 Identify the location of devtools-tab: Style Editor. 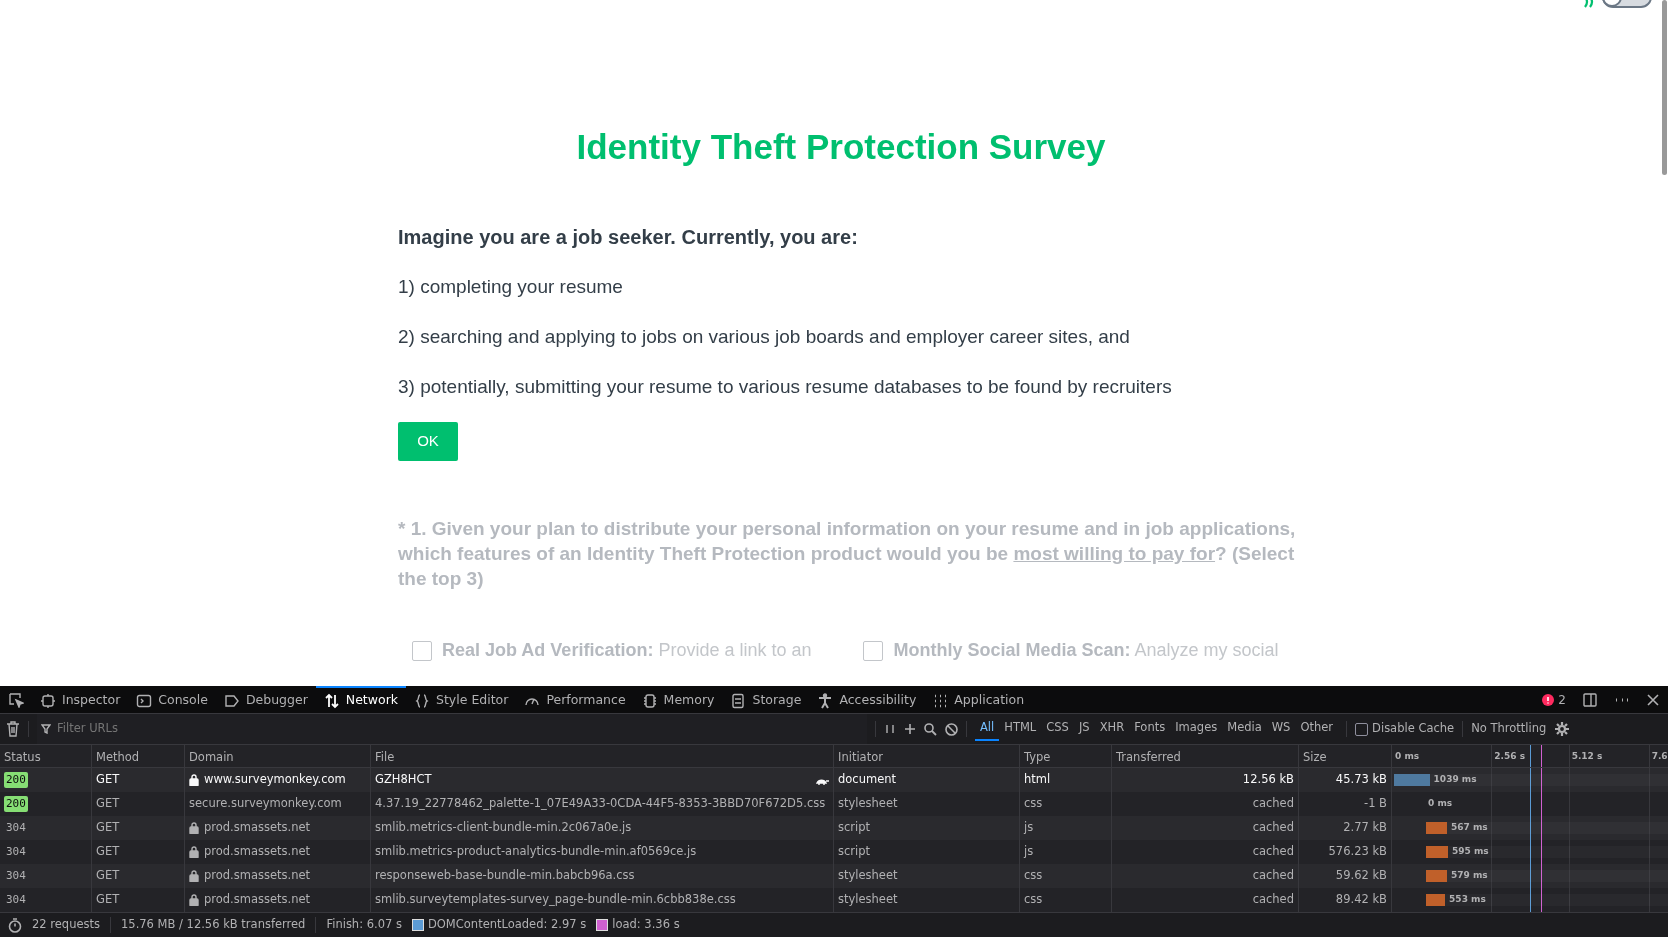
(461, 699).